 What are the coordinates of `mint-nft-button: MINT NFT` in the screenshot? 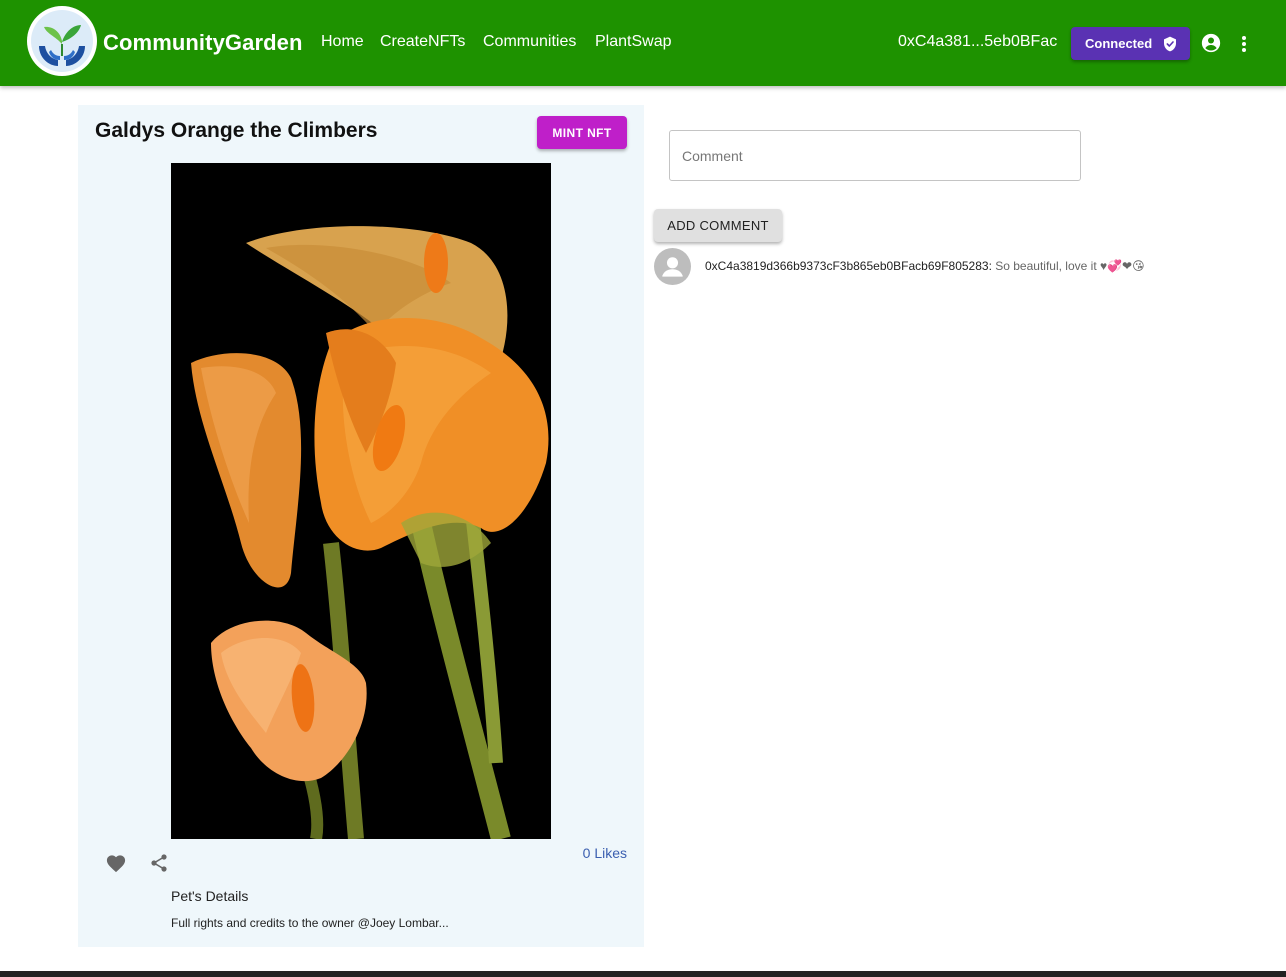 It's located at (582, 132).